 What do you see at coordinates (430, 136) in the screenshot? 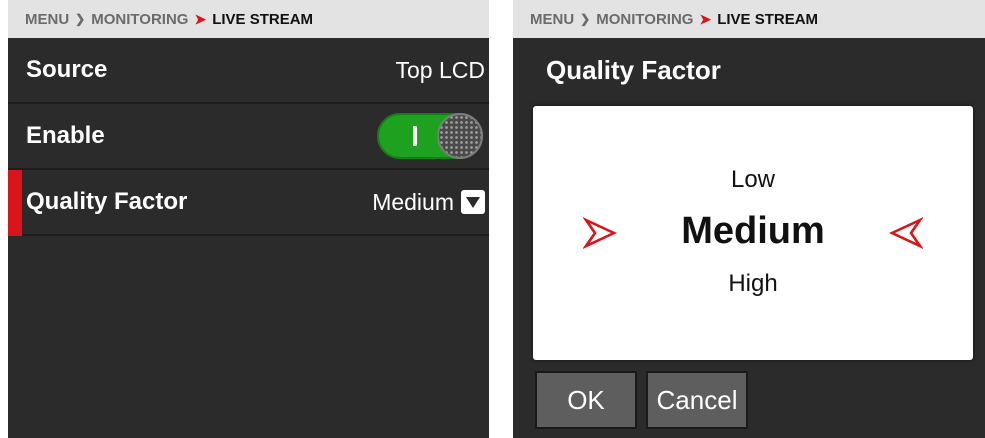
I see `enable-toggle` at bounding box center [430, 136].